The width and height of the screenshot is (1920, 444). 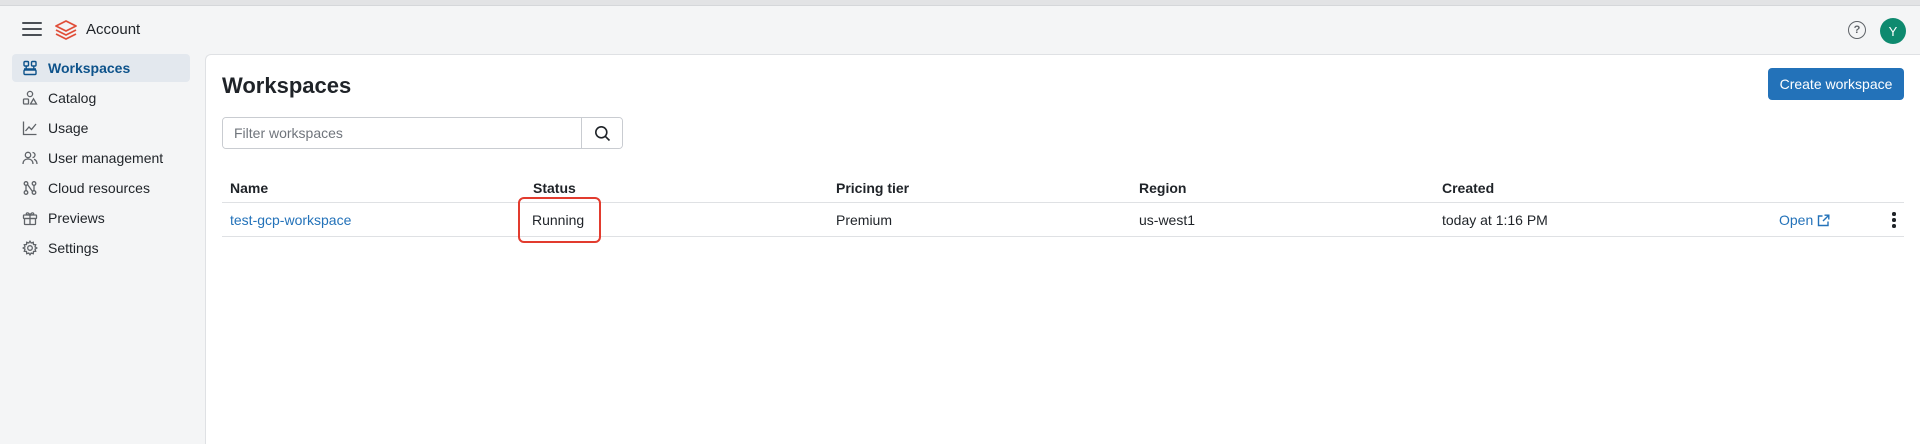 I want to click on sidebar-item-label: User management, so click(x=106, y=158).